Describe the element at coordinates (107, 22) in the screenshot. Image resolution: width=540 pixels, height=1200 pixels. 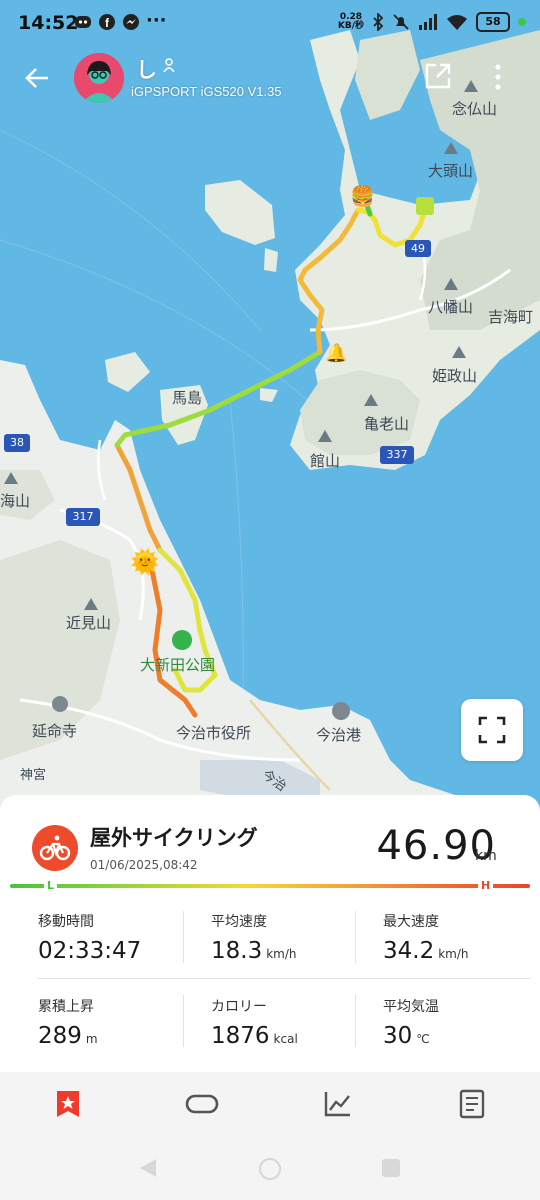
I see `facebook-icon: f` at that location.